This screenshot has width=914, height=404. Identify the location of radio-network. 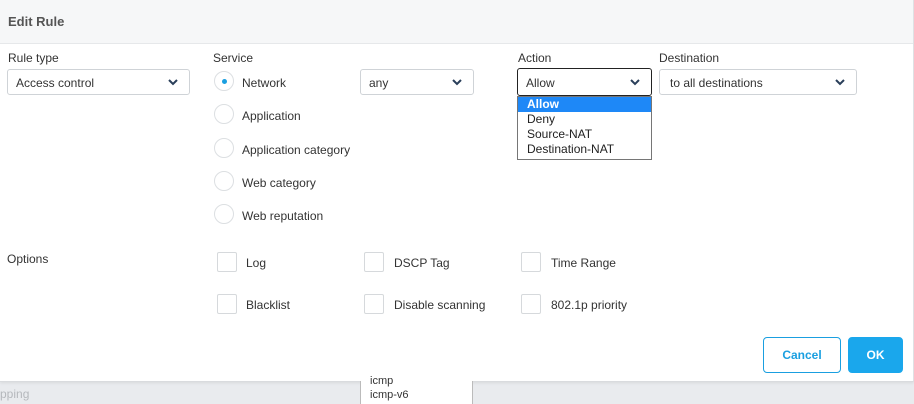
(224, 81).